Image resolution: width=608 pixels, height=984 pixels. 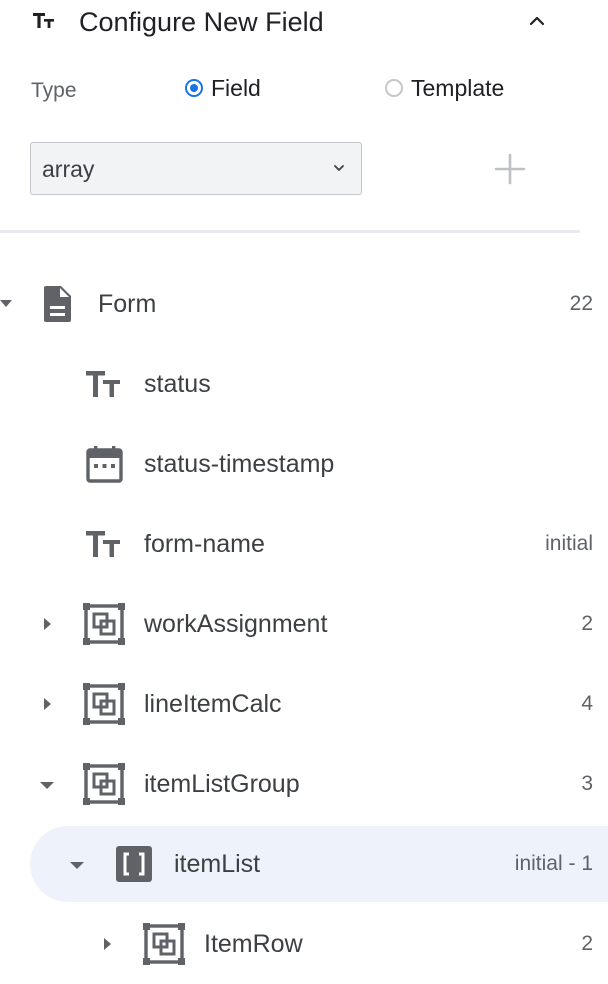 I want to click on collapse-button, so click(x=537, y=21).